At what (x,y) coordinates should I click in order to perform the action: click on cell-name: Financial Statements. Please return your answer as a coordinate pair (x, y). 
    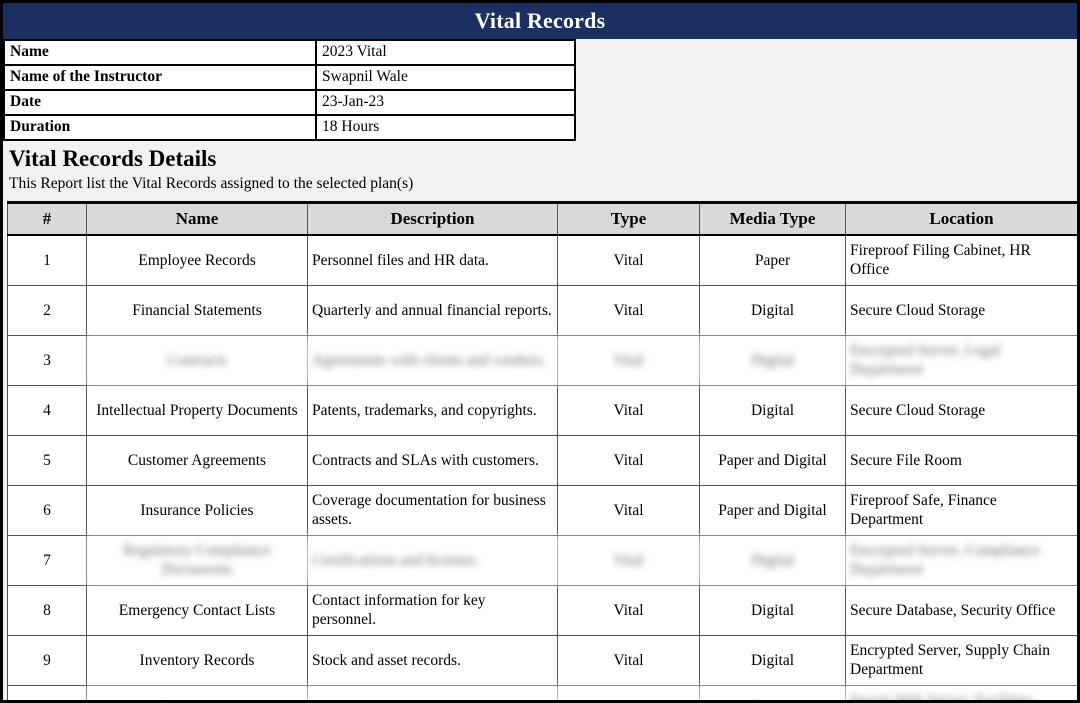
    Looking at the image, I should click on (197, 311).